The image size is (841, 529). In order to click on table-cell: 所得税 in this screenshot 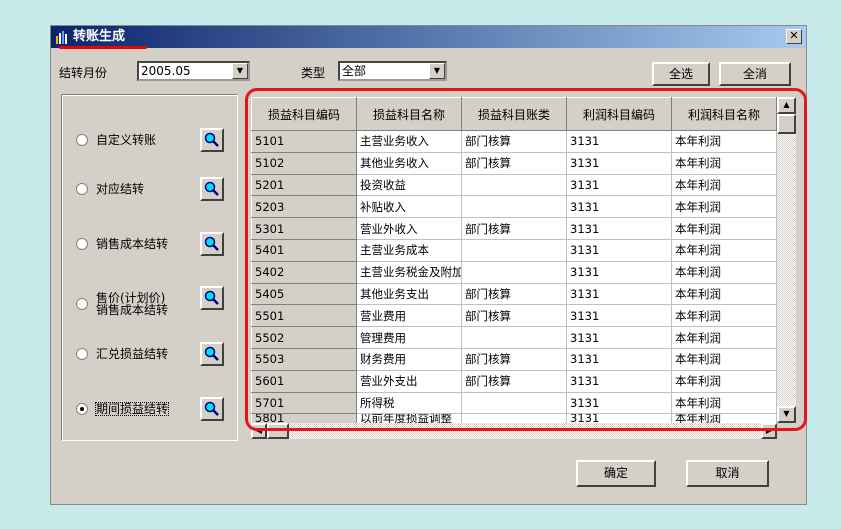, I will do `click(409, 403)`.